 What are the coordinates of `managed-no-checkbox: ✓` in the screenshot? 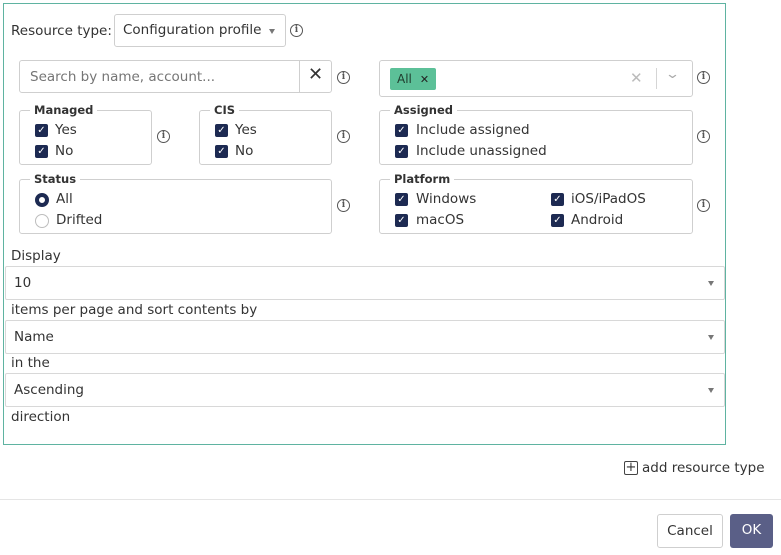 It's located at (41, 151).